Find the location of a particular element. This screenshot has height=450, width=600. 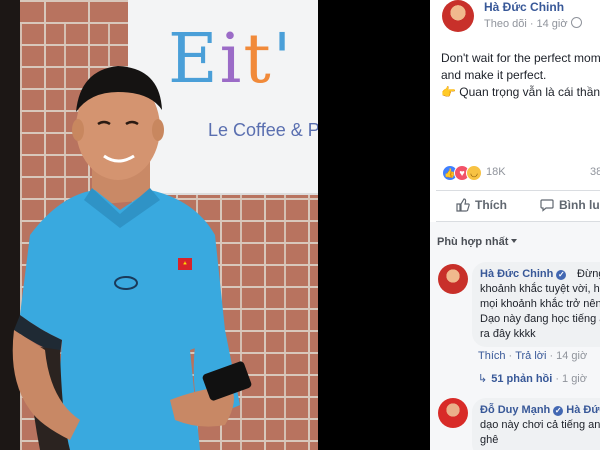

thumbs-up-icon is located at coordinates (463, 205).